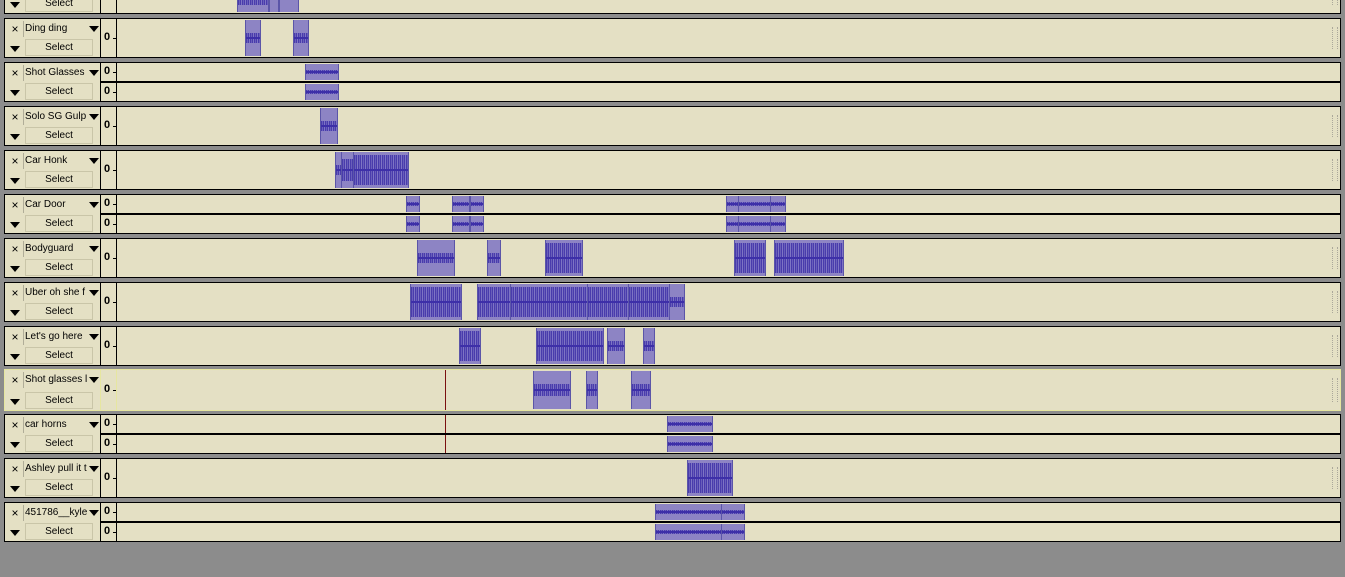 The width and height of the screenshot is (1345, 577). Describe the element at coordinates (57, 205) in the screenshot. I see `track-name-menu: Car Door` at that location.